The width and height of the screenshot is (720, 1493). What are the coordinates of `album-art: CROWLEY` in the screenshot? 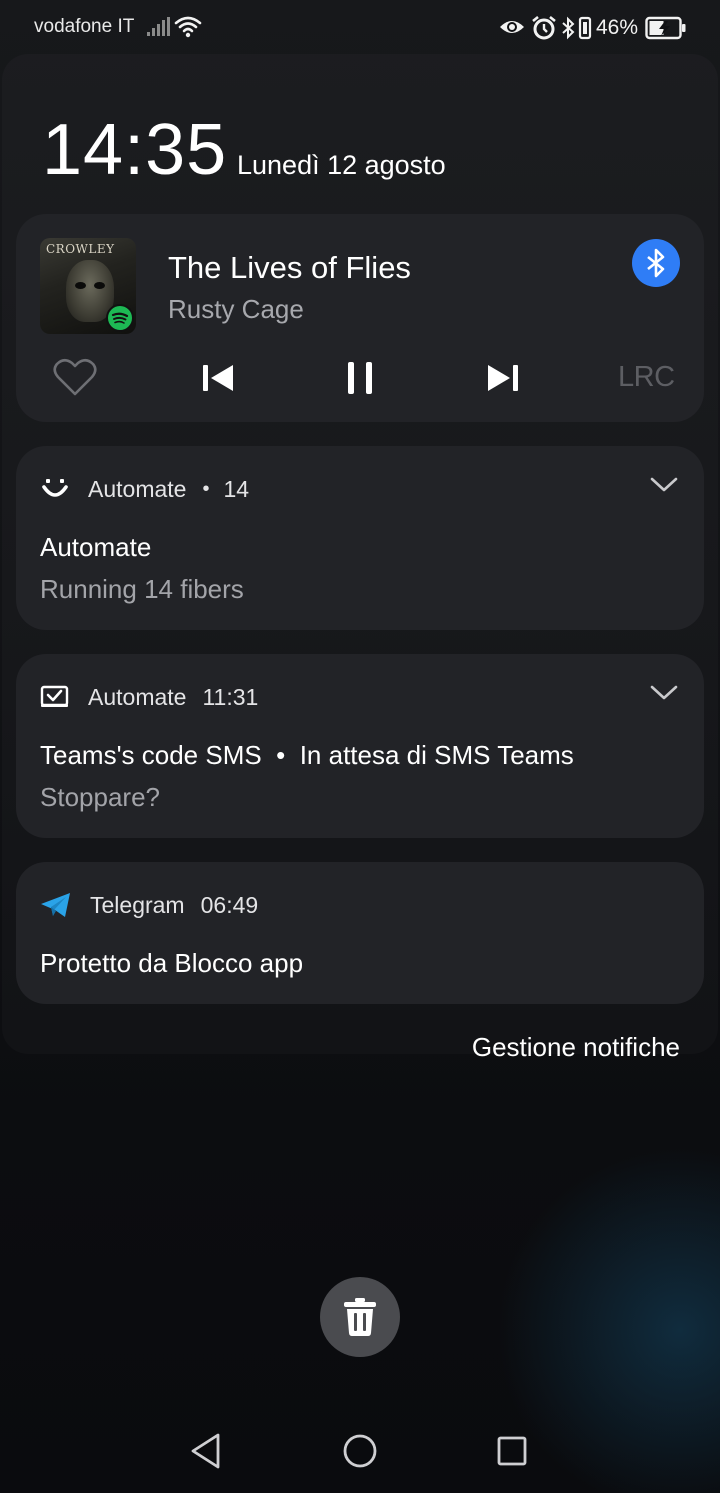 It's located at (88, 286).